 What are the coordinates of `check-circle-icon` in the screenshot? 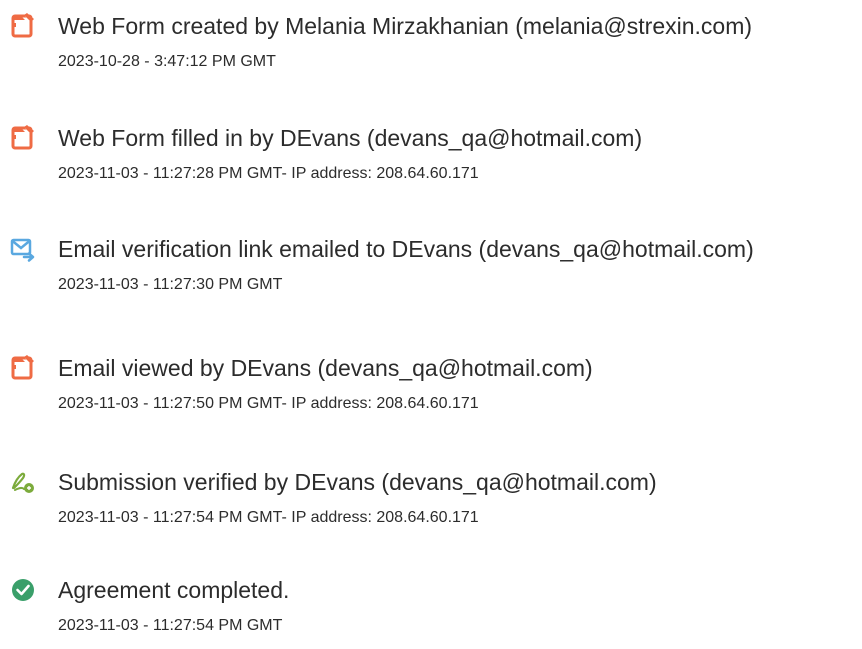 It's located at (23, 590).